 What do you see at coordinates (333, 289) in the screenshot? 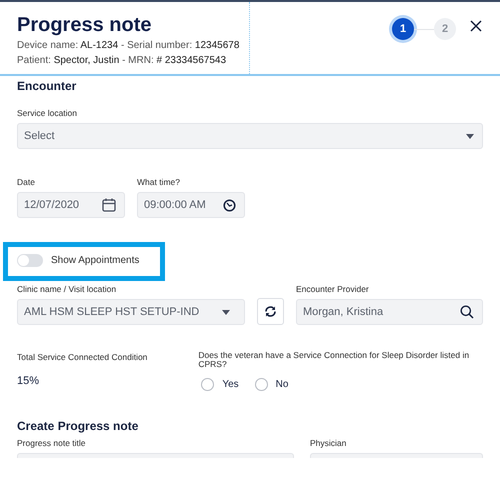
I see `field-label: Encounter Provider` at bounding box center [333, 289].